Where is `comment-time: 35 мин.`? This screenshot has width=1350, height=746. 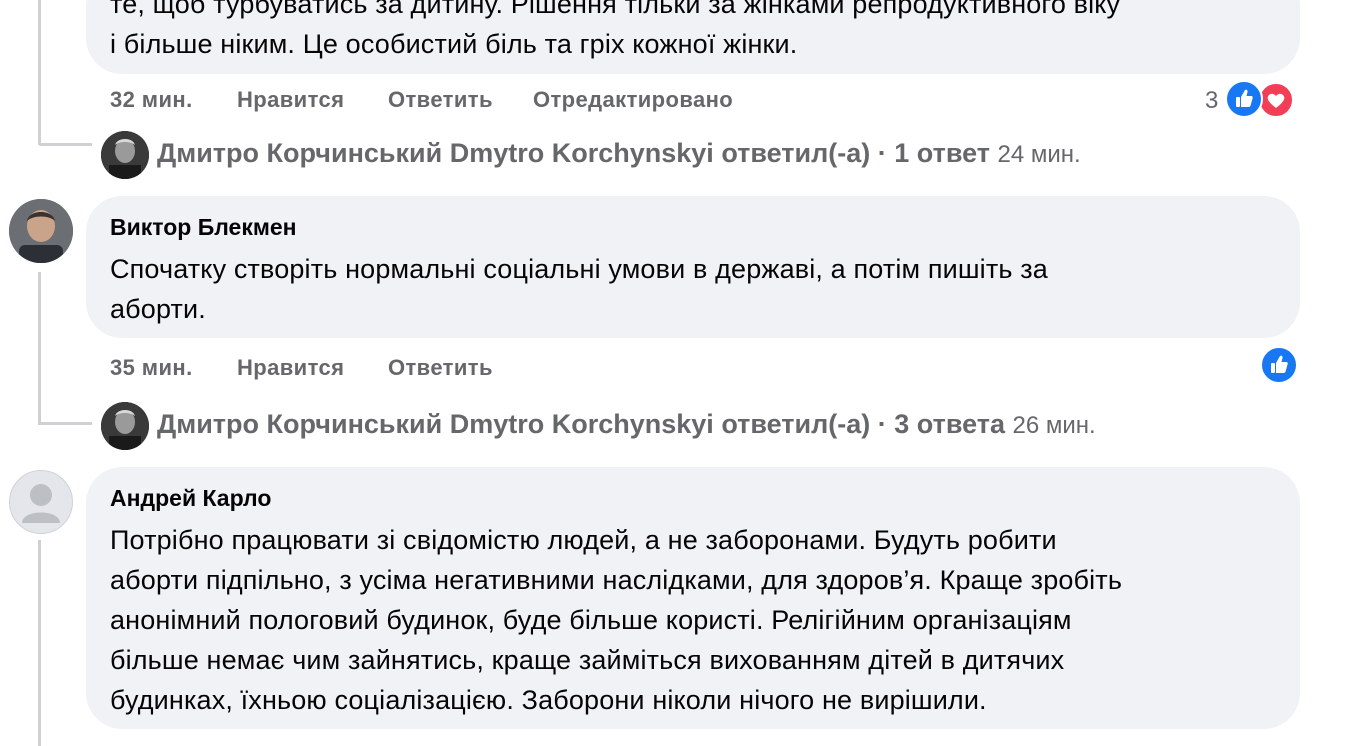 comment-time: 35 мин. is located at coordinates (151, 368).